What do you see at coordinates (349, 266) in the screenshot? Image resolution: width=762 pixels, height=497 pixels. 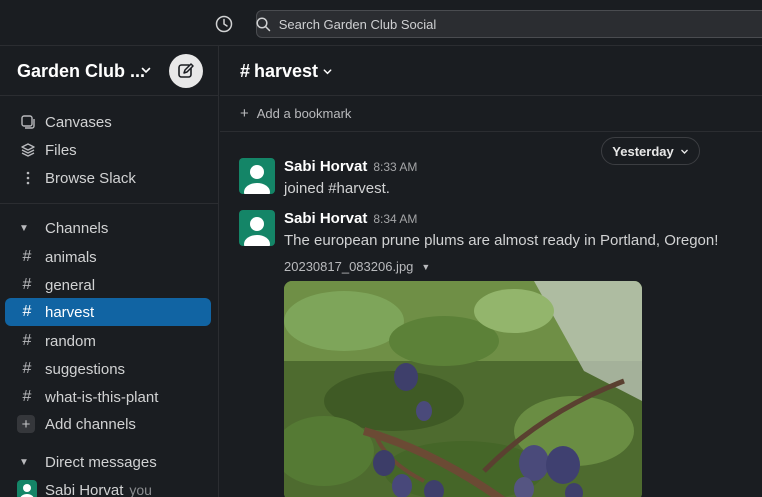 I see `attachment-name: 20230817_083206.jpg` at bounding box center [349, 266].